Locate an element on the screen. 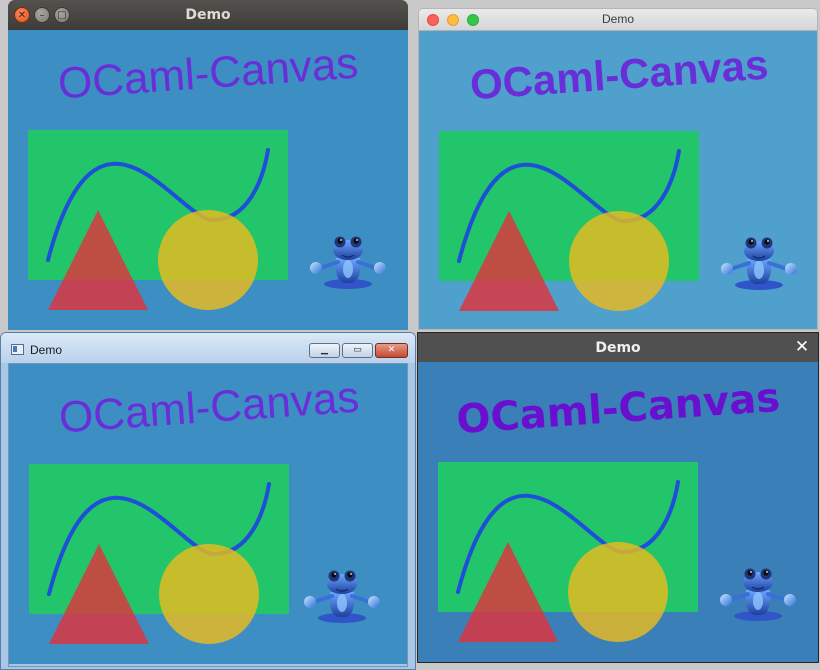  minimize-button: ▁ is located at coordinates (324, 350).